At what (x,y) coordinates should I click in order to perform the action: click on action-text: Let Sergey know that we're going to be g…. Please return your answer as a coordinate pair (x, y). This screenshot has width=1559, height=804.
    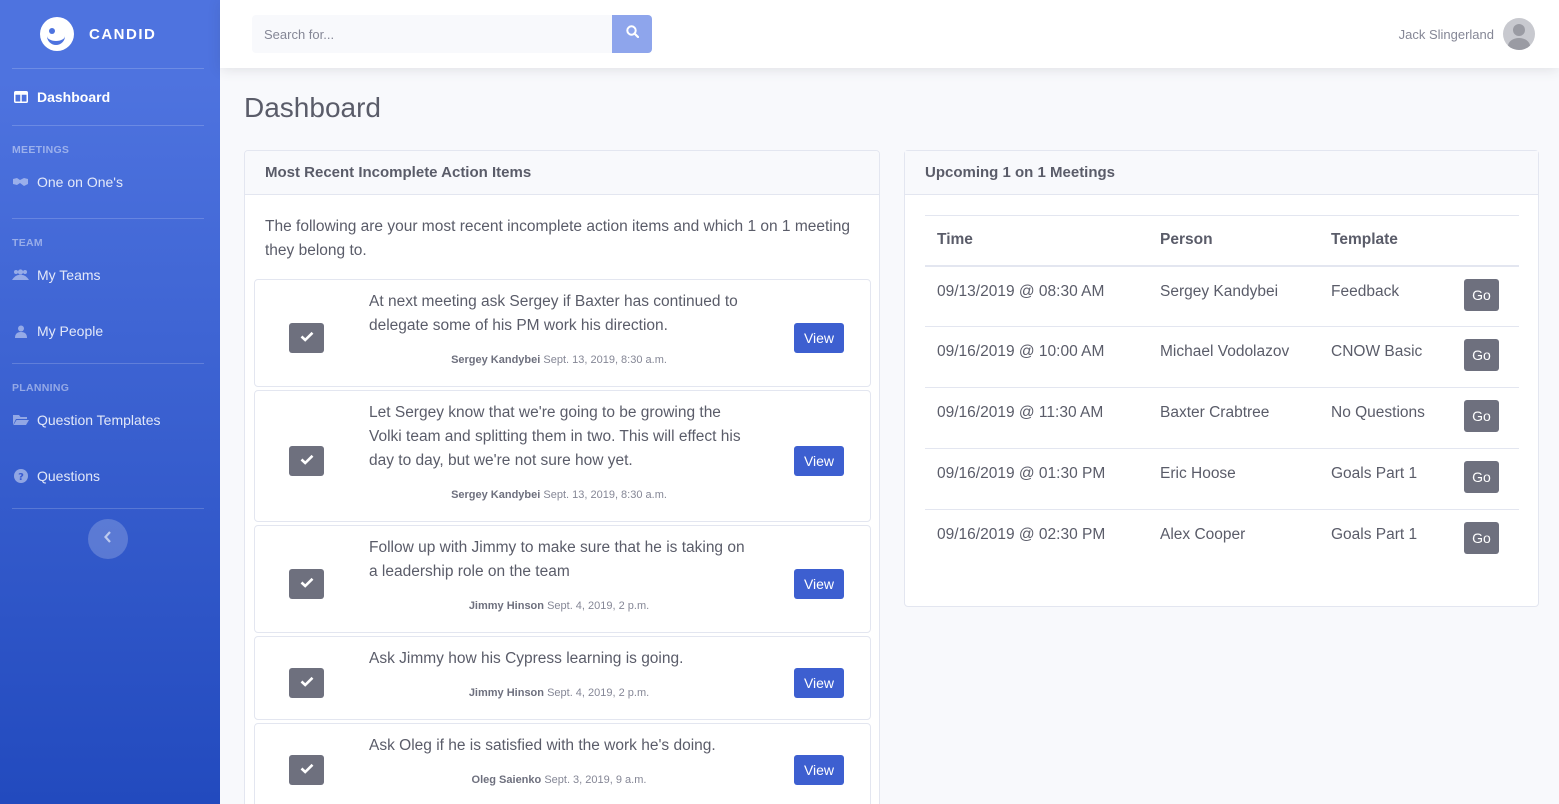
    Looking at the image, I should click on (555, 436).